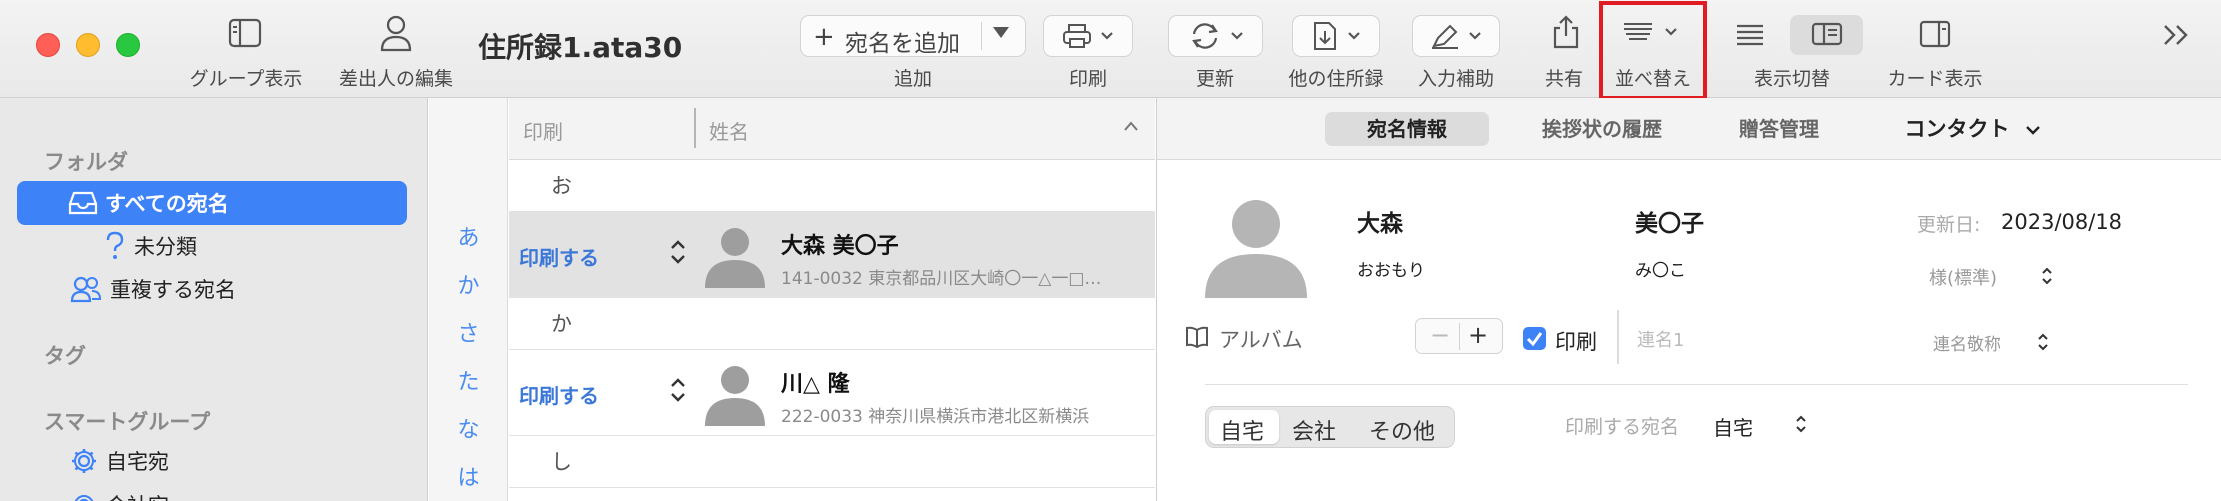 The width and height of the screenshot is (2221, 501). I want to click on contact-address: 222-0033 神奈川県横浜市港北区新横浜, so click(935, 417).